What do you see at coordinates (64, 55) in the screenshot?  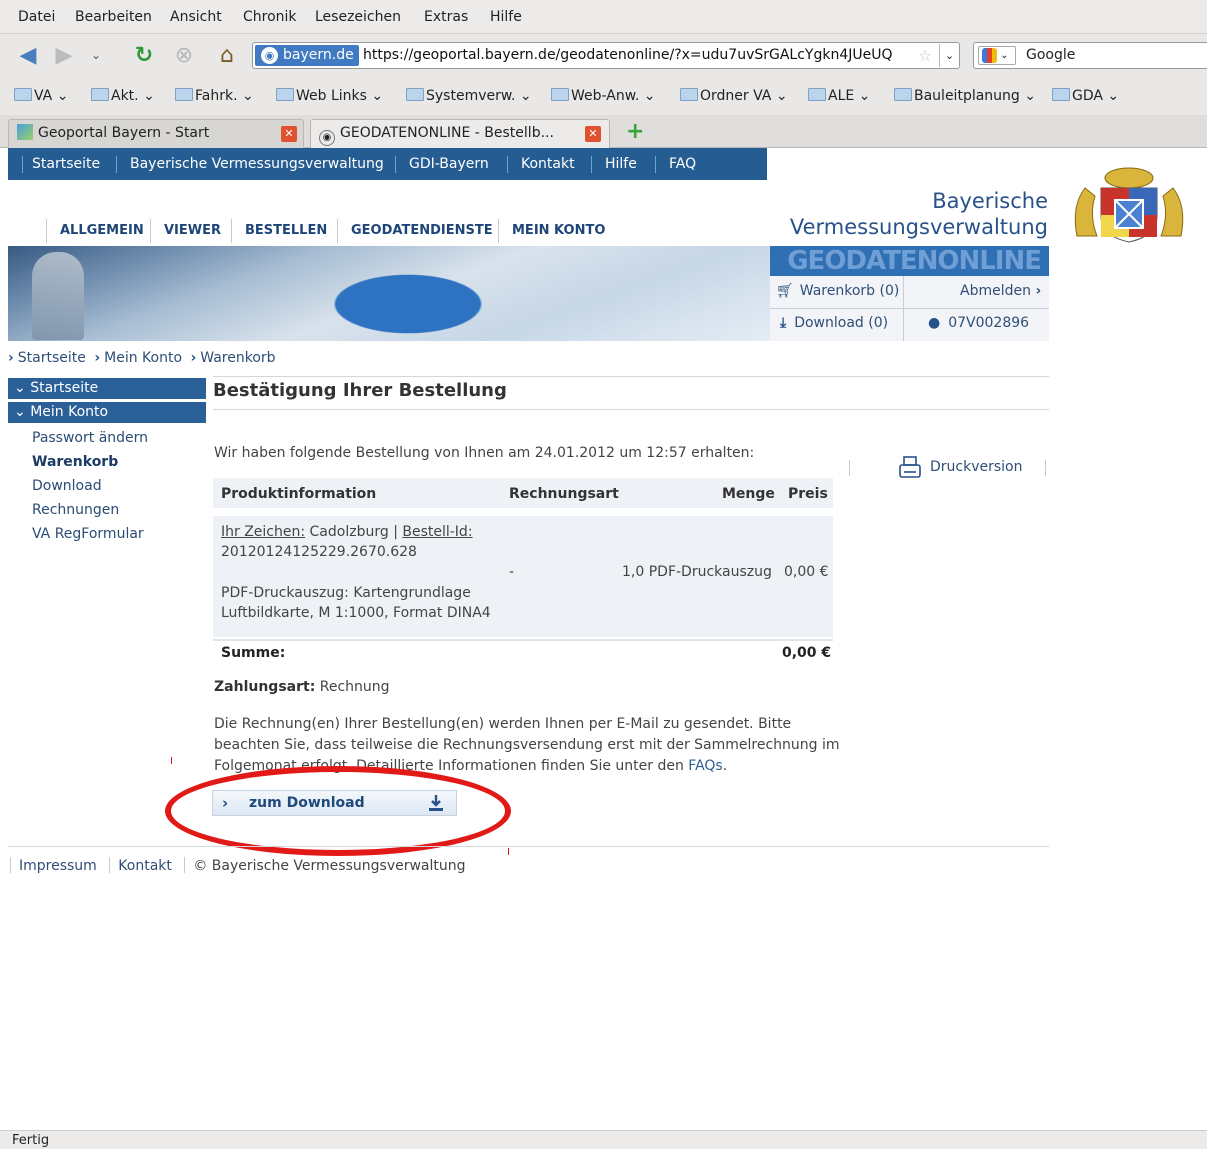 I see `forward-icon: ▶` at bounding box center [64, 55].